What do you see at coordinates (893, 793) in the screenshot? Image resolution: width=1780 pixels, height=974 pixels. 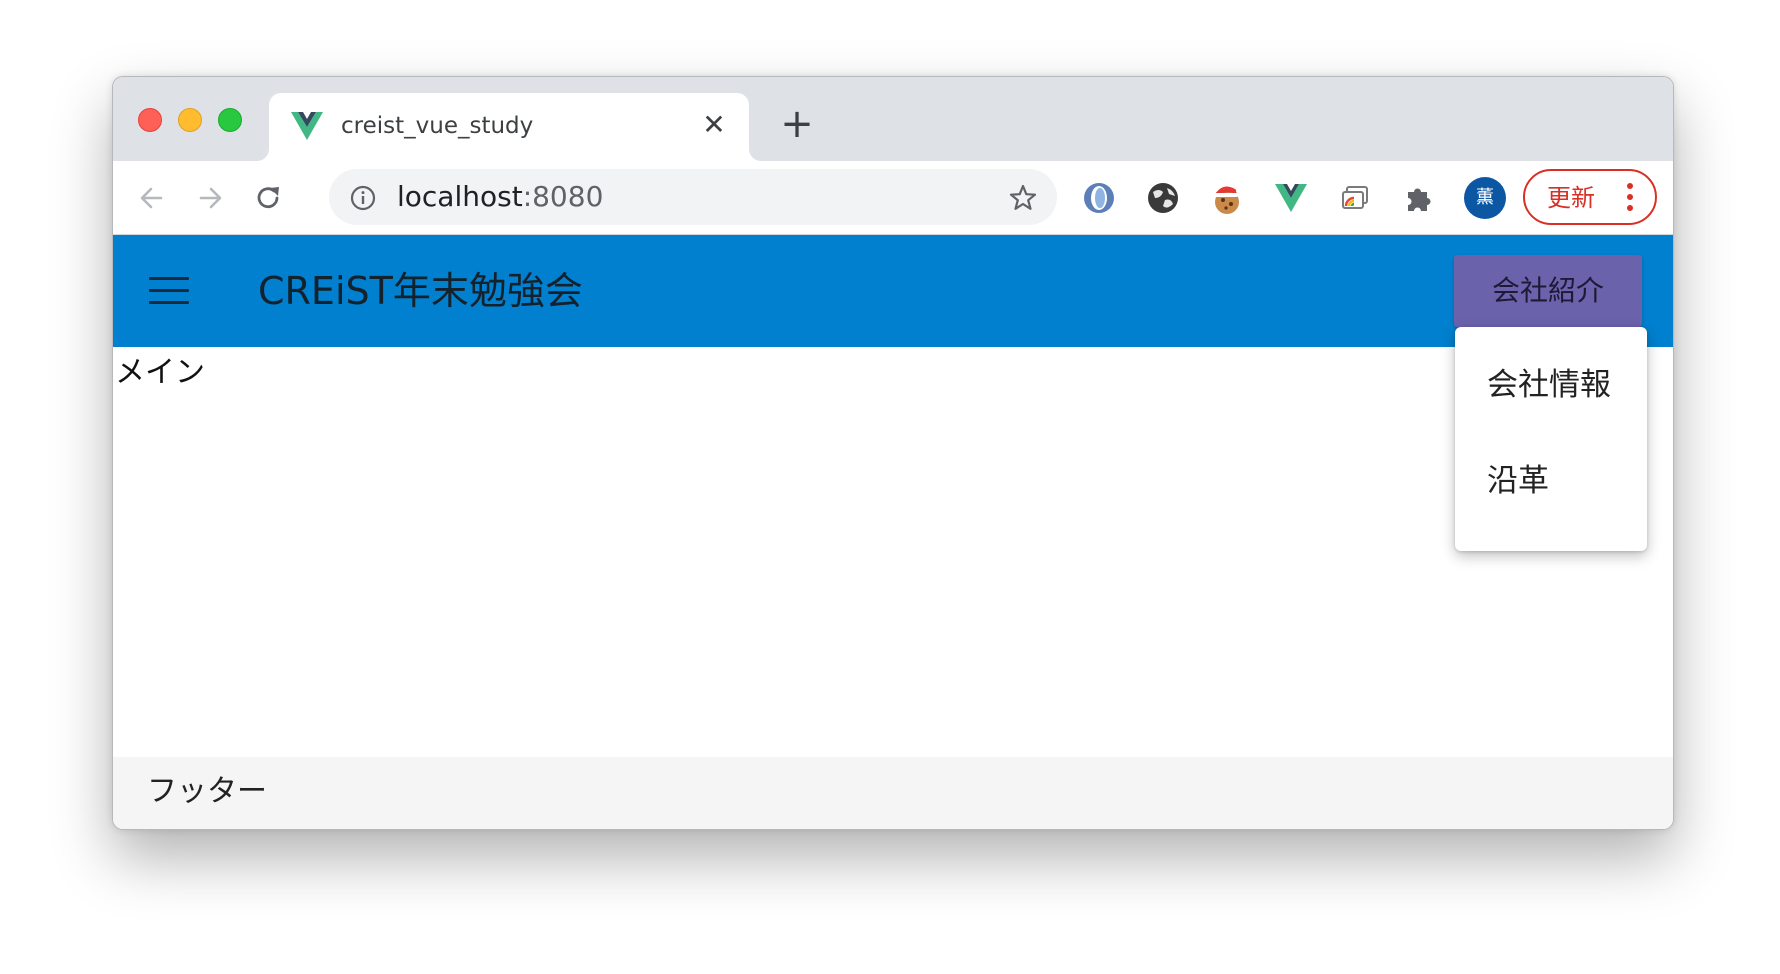 I see `footer: フッター` at bounding box center [893, 793].